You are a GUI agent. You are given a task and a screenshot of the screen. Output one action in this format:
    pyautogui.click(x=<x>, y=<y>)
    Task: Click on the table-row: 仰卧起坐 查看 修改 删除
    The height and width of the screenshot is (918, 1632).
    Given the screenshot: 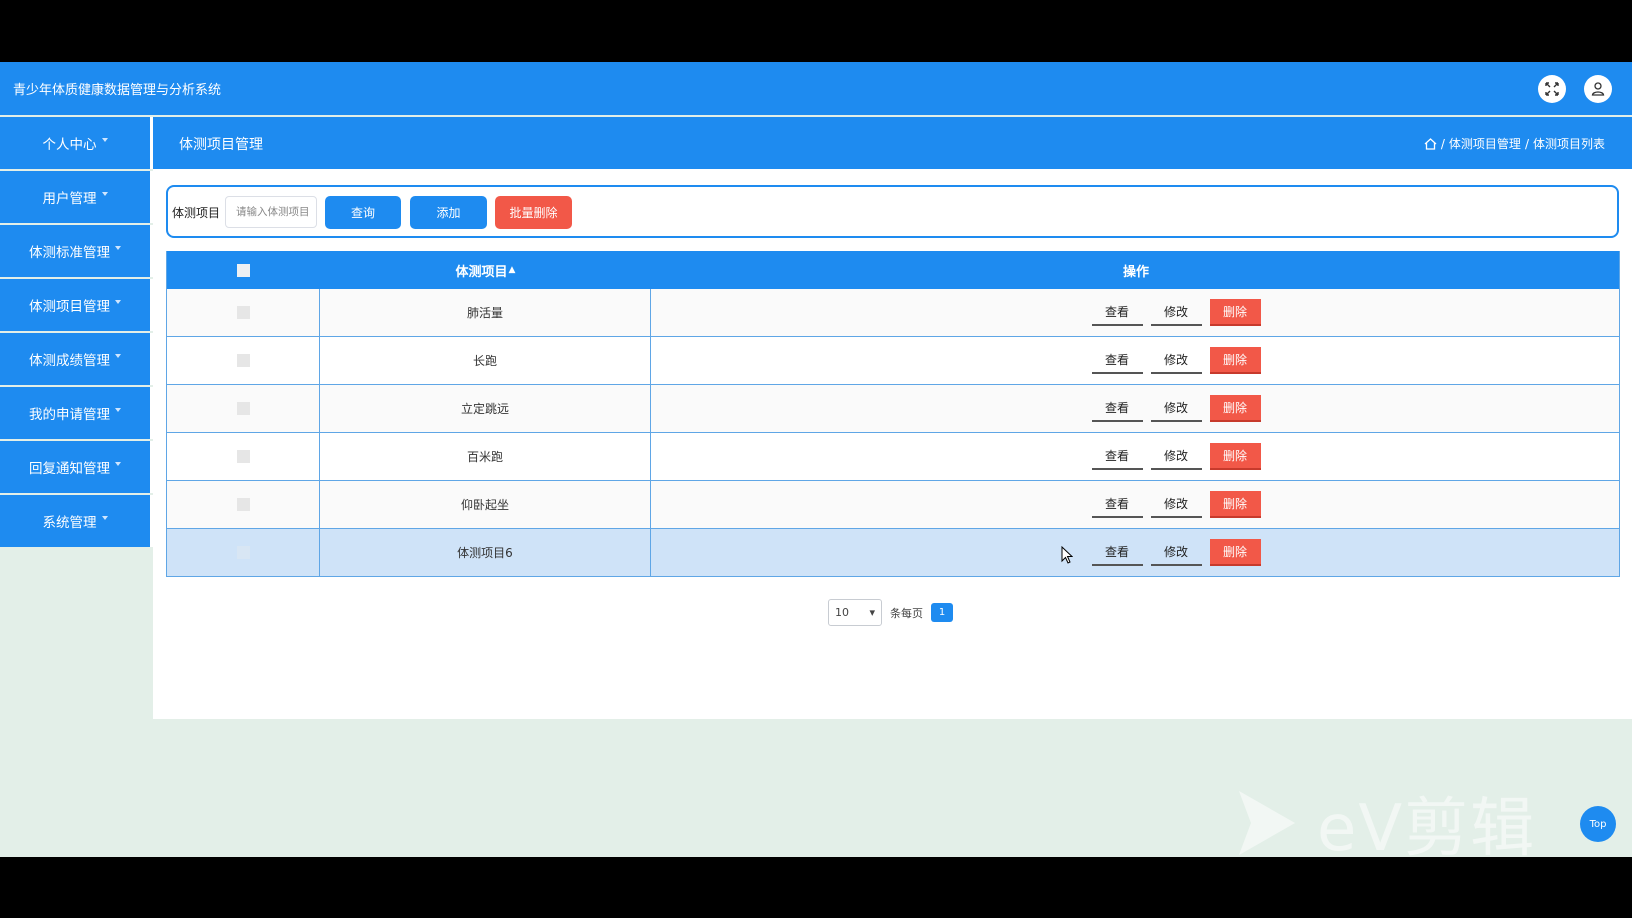 What is the action you would take?
    pyautogui.click(x=893, y=505)
    